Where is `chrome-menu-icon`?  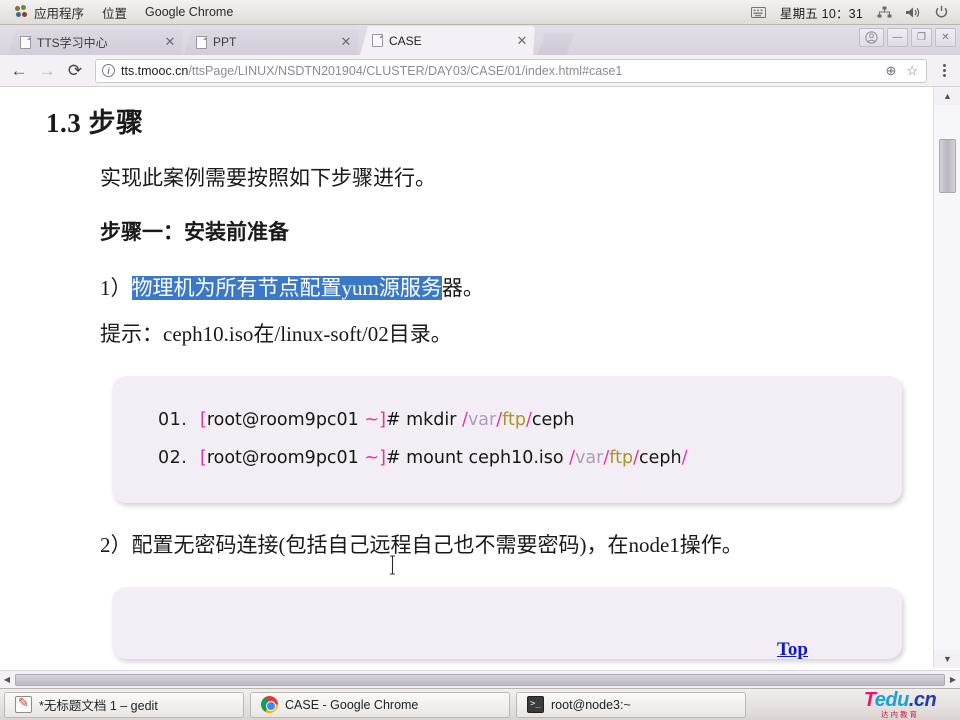
chrome-menu-icon is located at coordinates (944, 70).